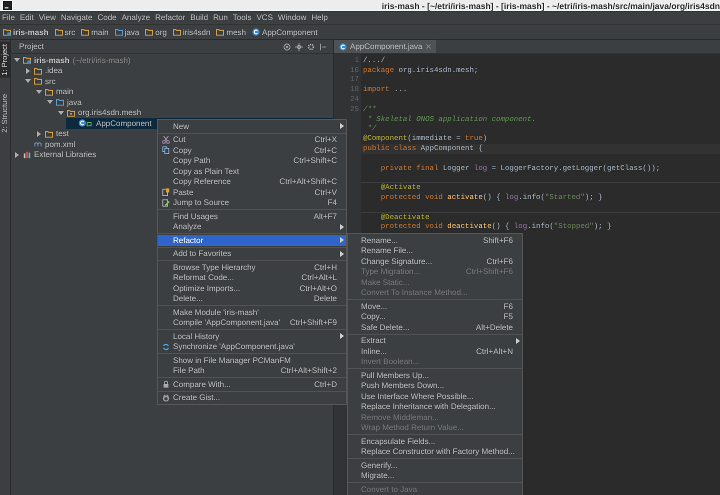 The image size is (720, 495). I want to click on tree-item-label: iris-mash, so click(52, 60).